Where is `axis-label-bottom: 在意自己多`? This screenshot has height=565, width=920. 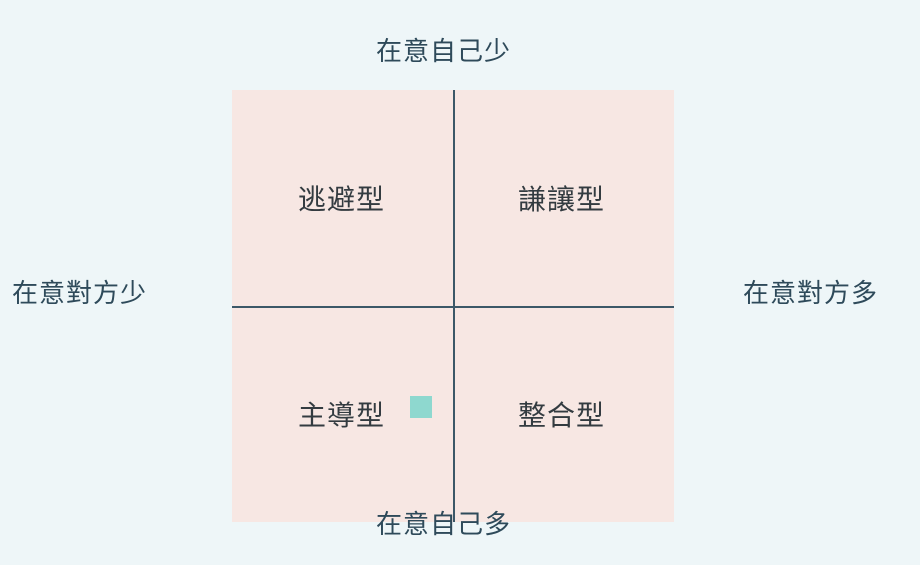
axis-label-bottom: 在意自己多 is located at coordinates (444, 525).